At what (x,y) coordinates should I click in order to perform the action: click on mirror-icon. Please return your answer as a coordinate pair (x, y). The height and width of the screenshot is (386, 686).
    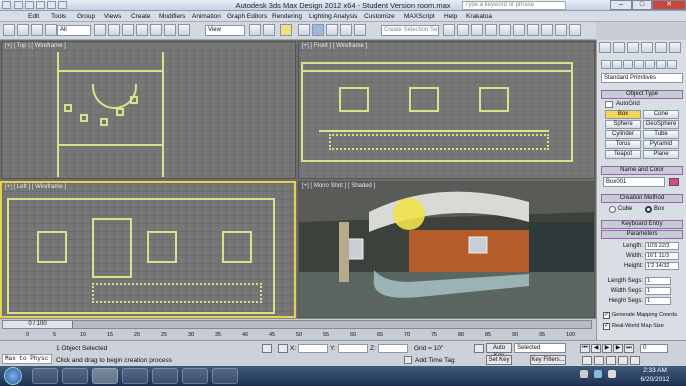
    Looking at the image, I should click on (449, 30).